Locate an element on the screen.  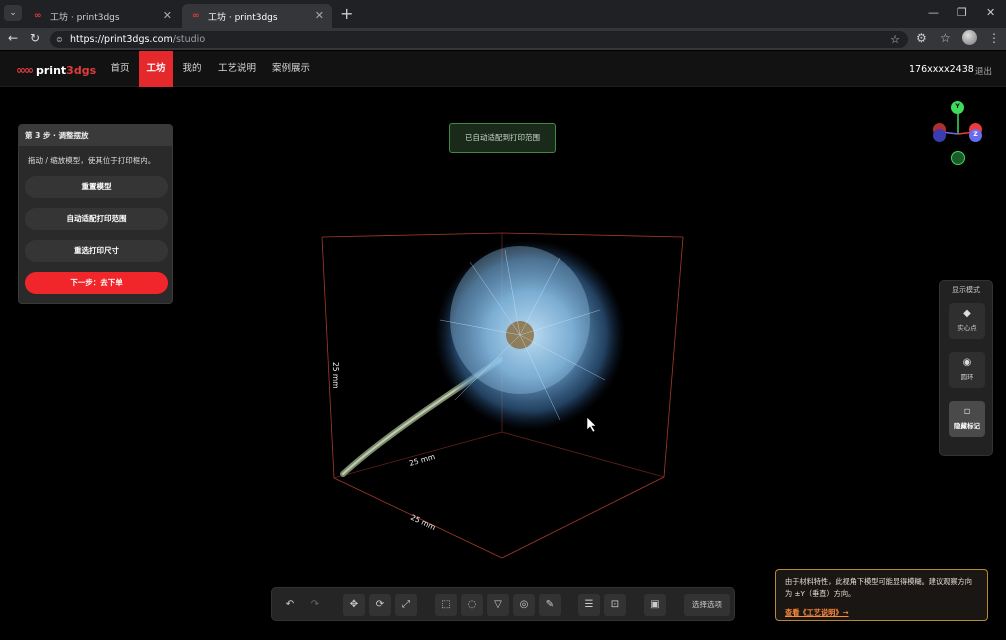
polygon-select-icon: ▽ is located at coordinates (498, 605).